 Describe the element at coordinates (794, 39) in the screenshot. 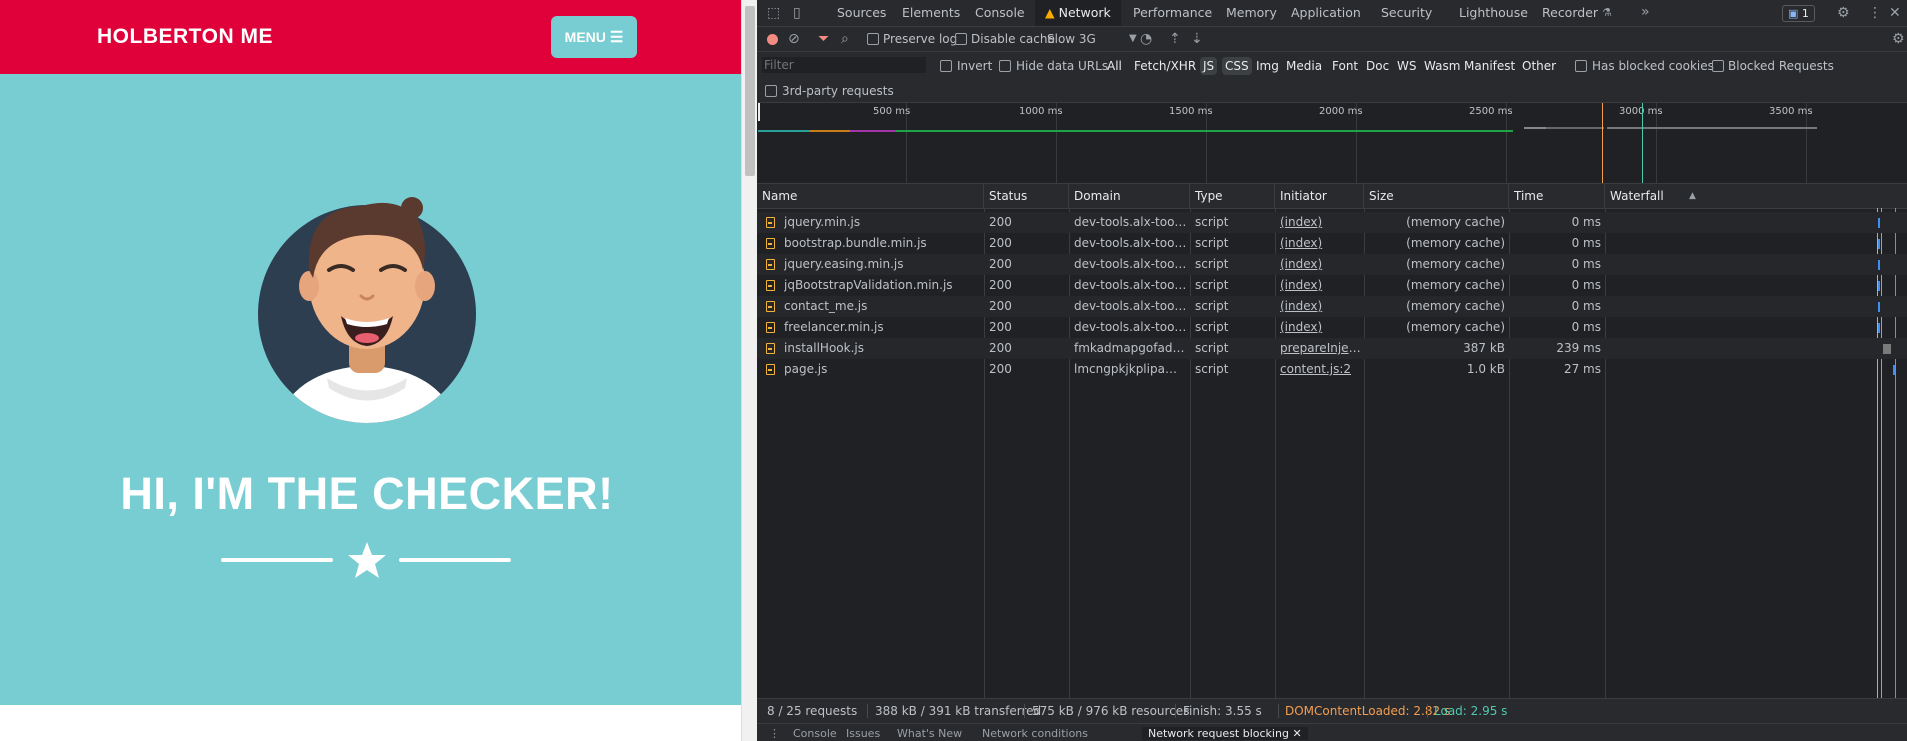

I see `clear-icon: ⊘` at that location.